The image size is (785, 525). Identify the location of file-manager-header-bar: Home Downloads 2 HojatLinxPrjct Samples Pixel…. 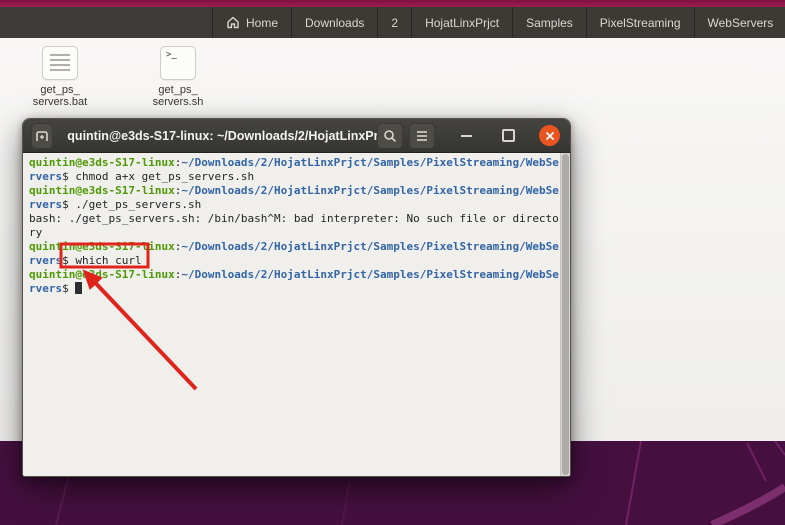
(392, 23).